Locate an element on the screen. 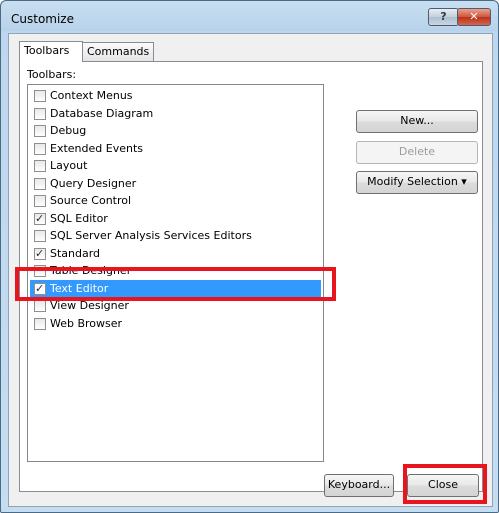 The width and height of the screenshot is (499, 513). toolbar-list-item: Web Browser is located at coordinates (175, 323).